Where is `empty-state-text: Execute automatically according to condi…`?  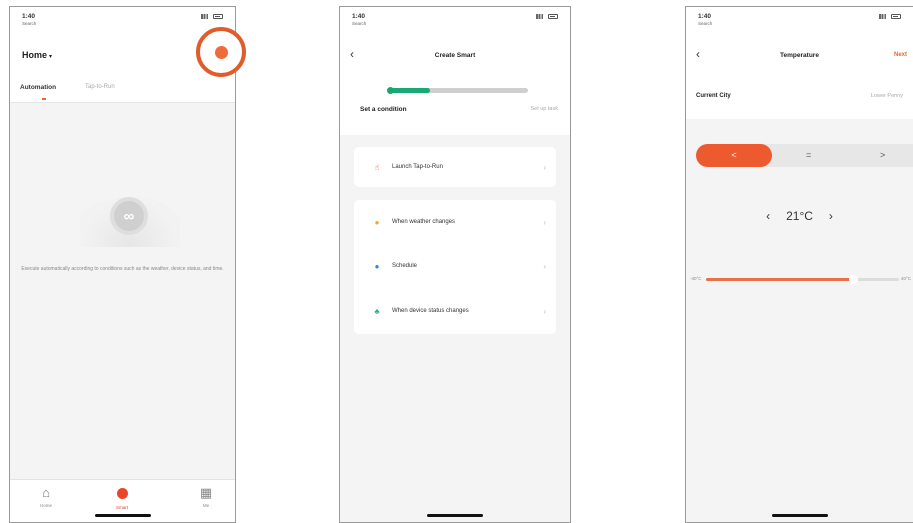 empty-state-text: Execute automatically according to condi… is located at coordinates (122, 269).